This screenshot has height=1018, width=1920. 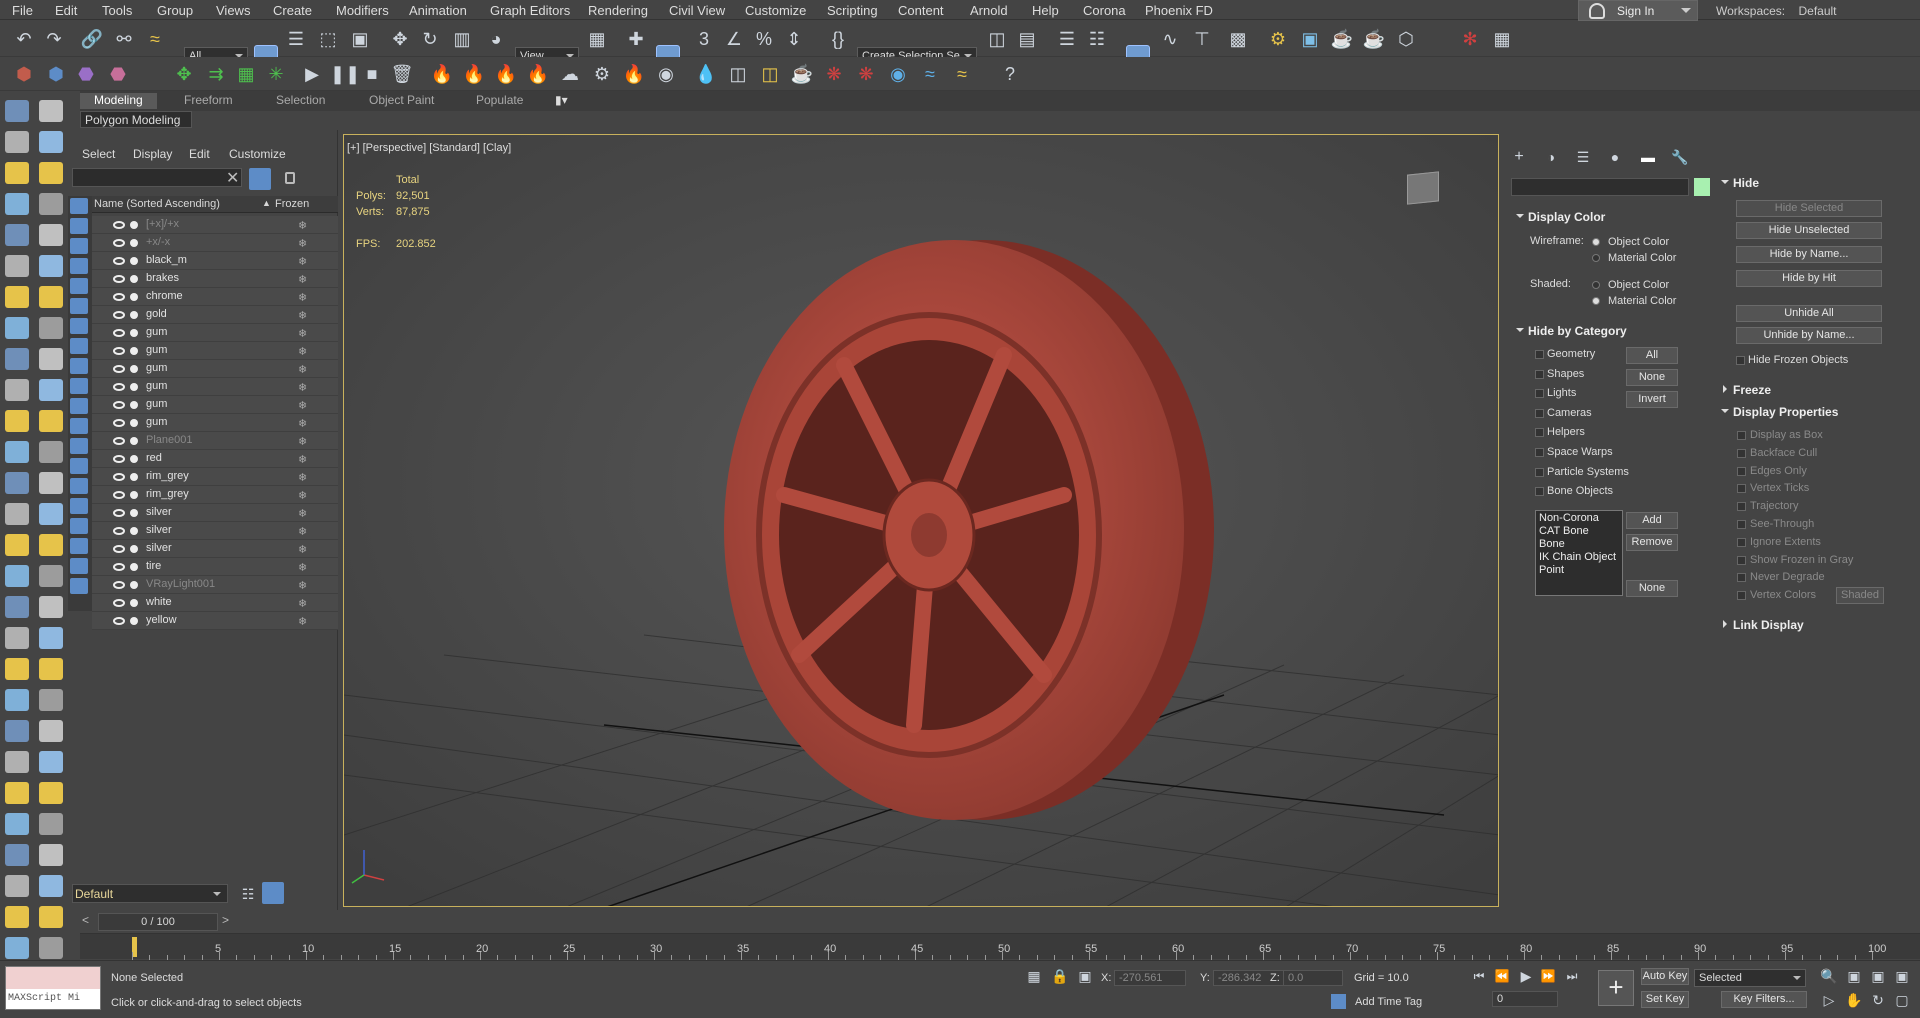 What do you see at coordinates (1680, 157) in the screenshot?
I see `utilities-panel-icon: 🔧` at bounding box center [1680, 157].